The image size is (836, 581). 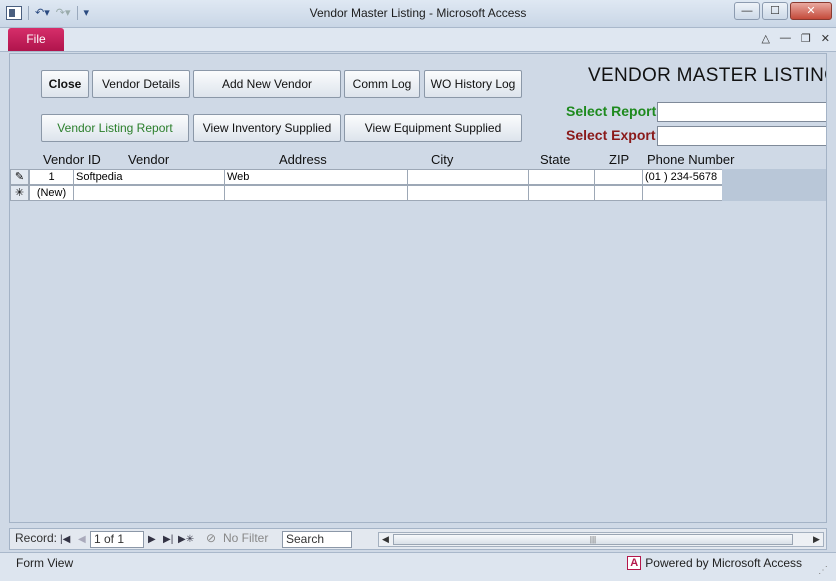 I want to click on cell-new-zip, so click(x=618, y=193).